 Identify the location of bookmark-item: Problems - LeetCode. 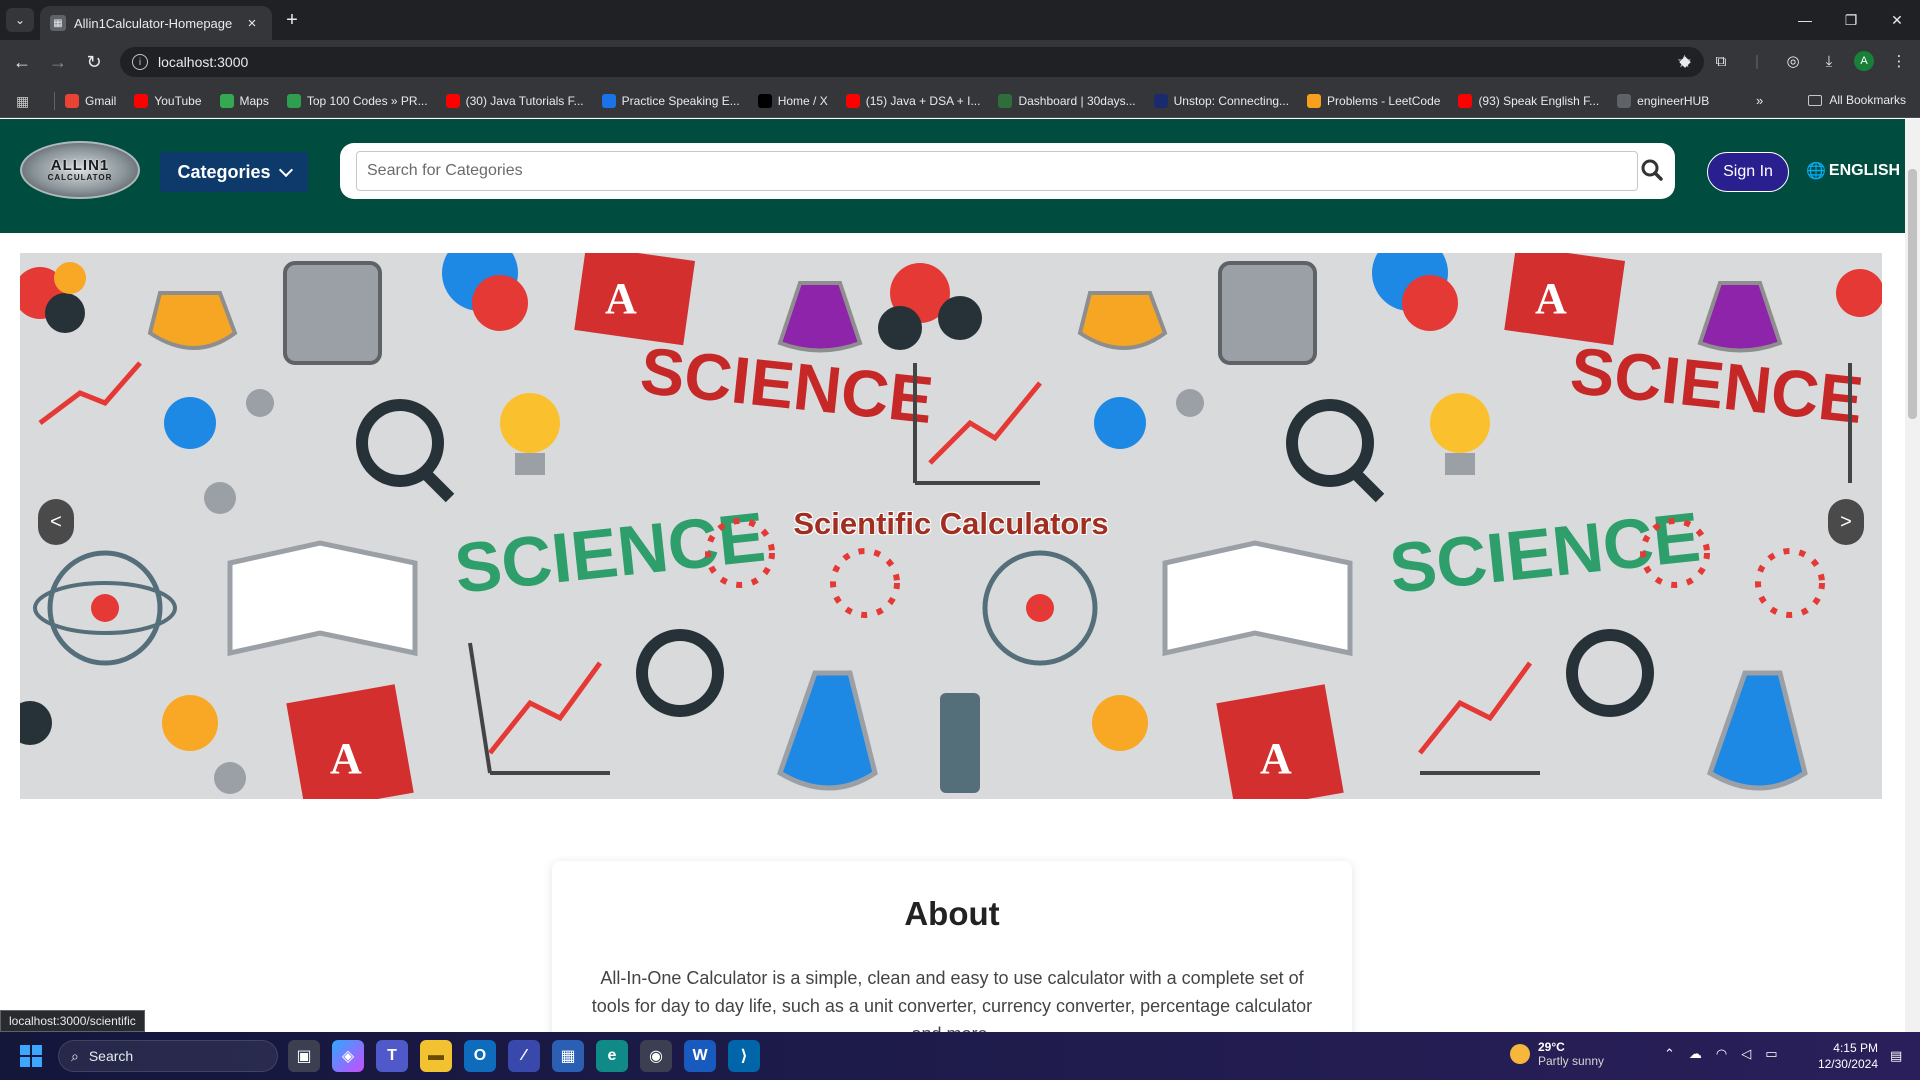
(1373, 101).